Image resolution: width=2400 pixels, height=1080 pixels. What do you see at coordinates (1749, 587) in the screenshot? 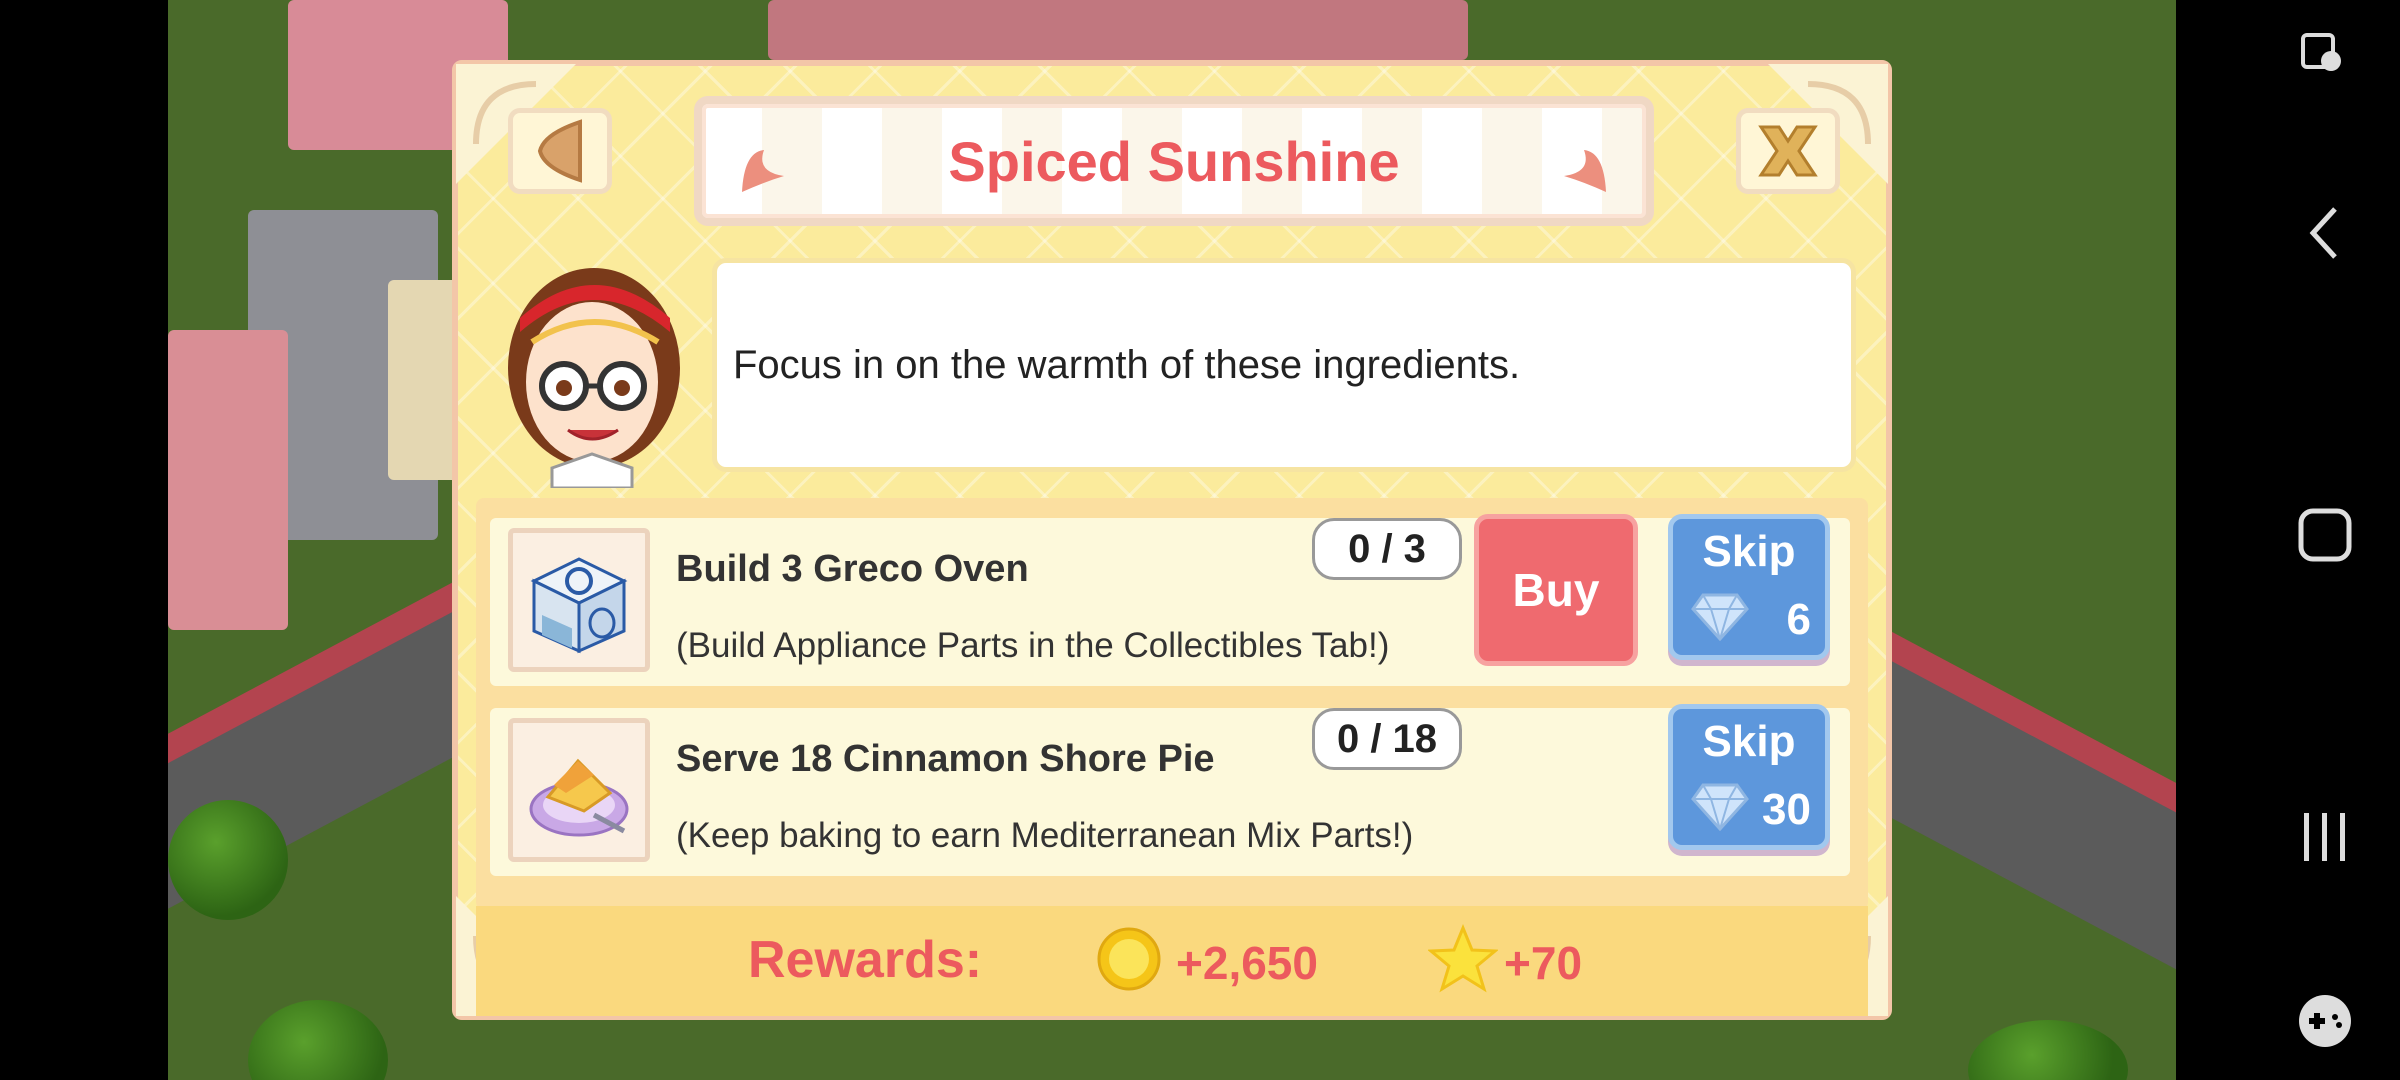
I see `skip-button: Skip 6` at bounding box center [1749, 587].